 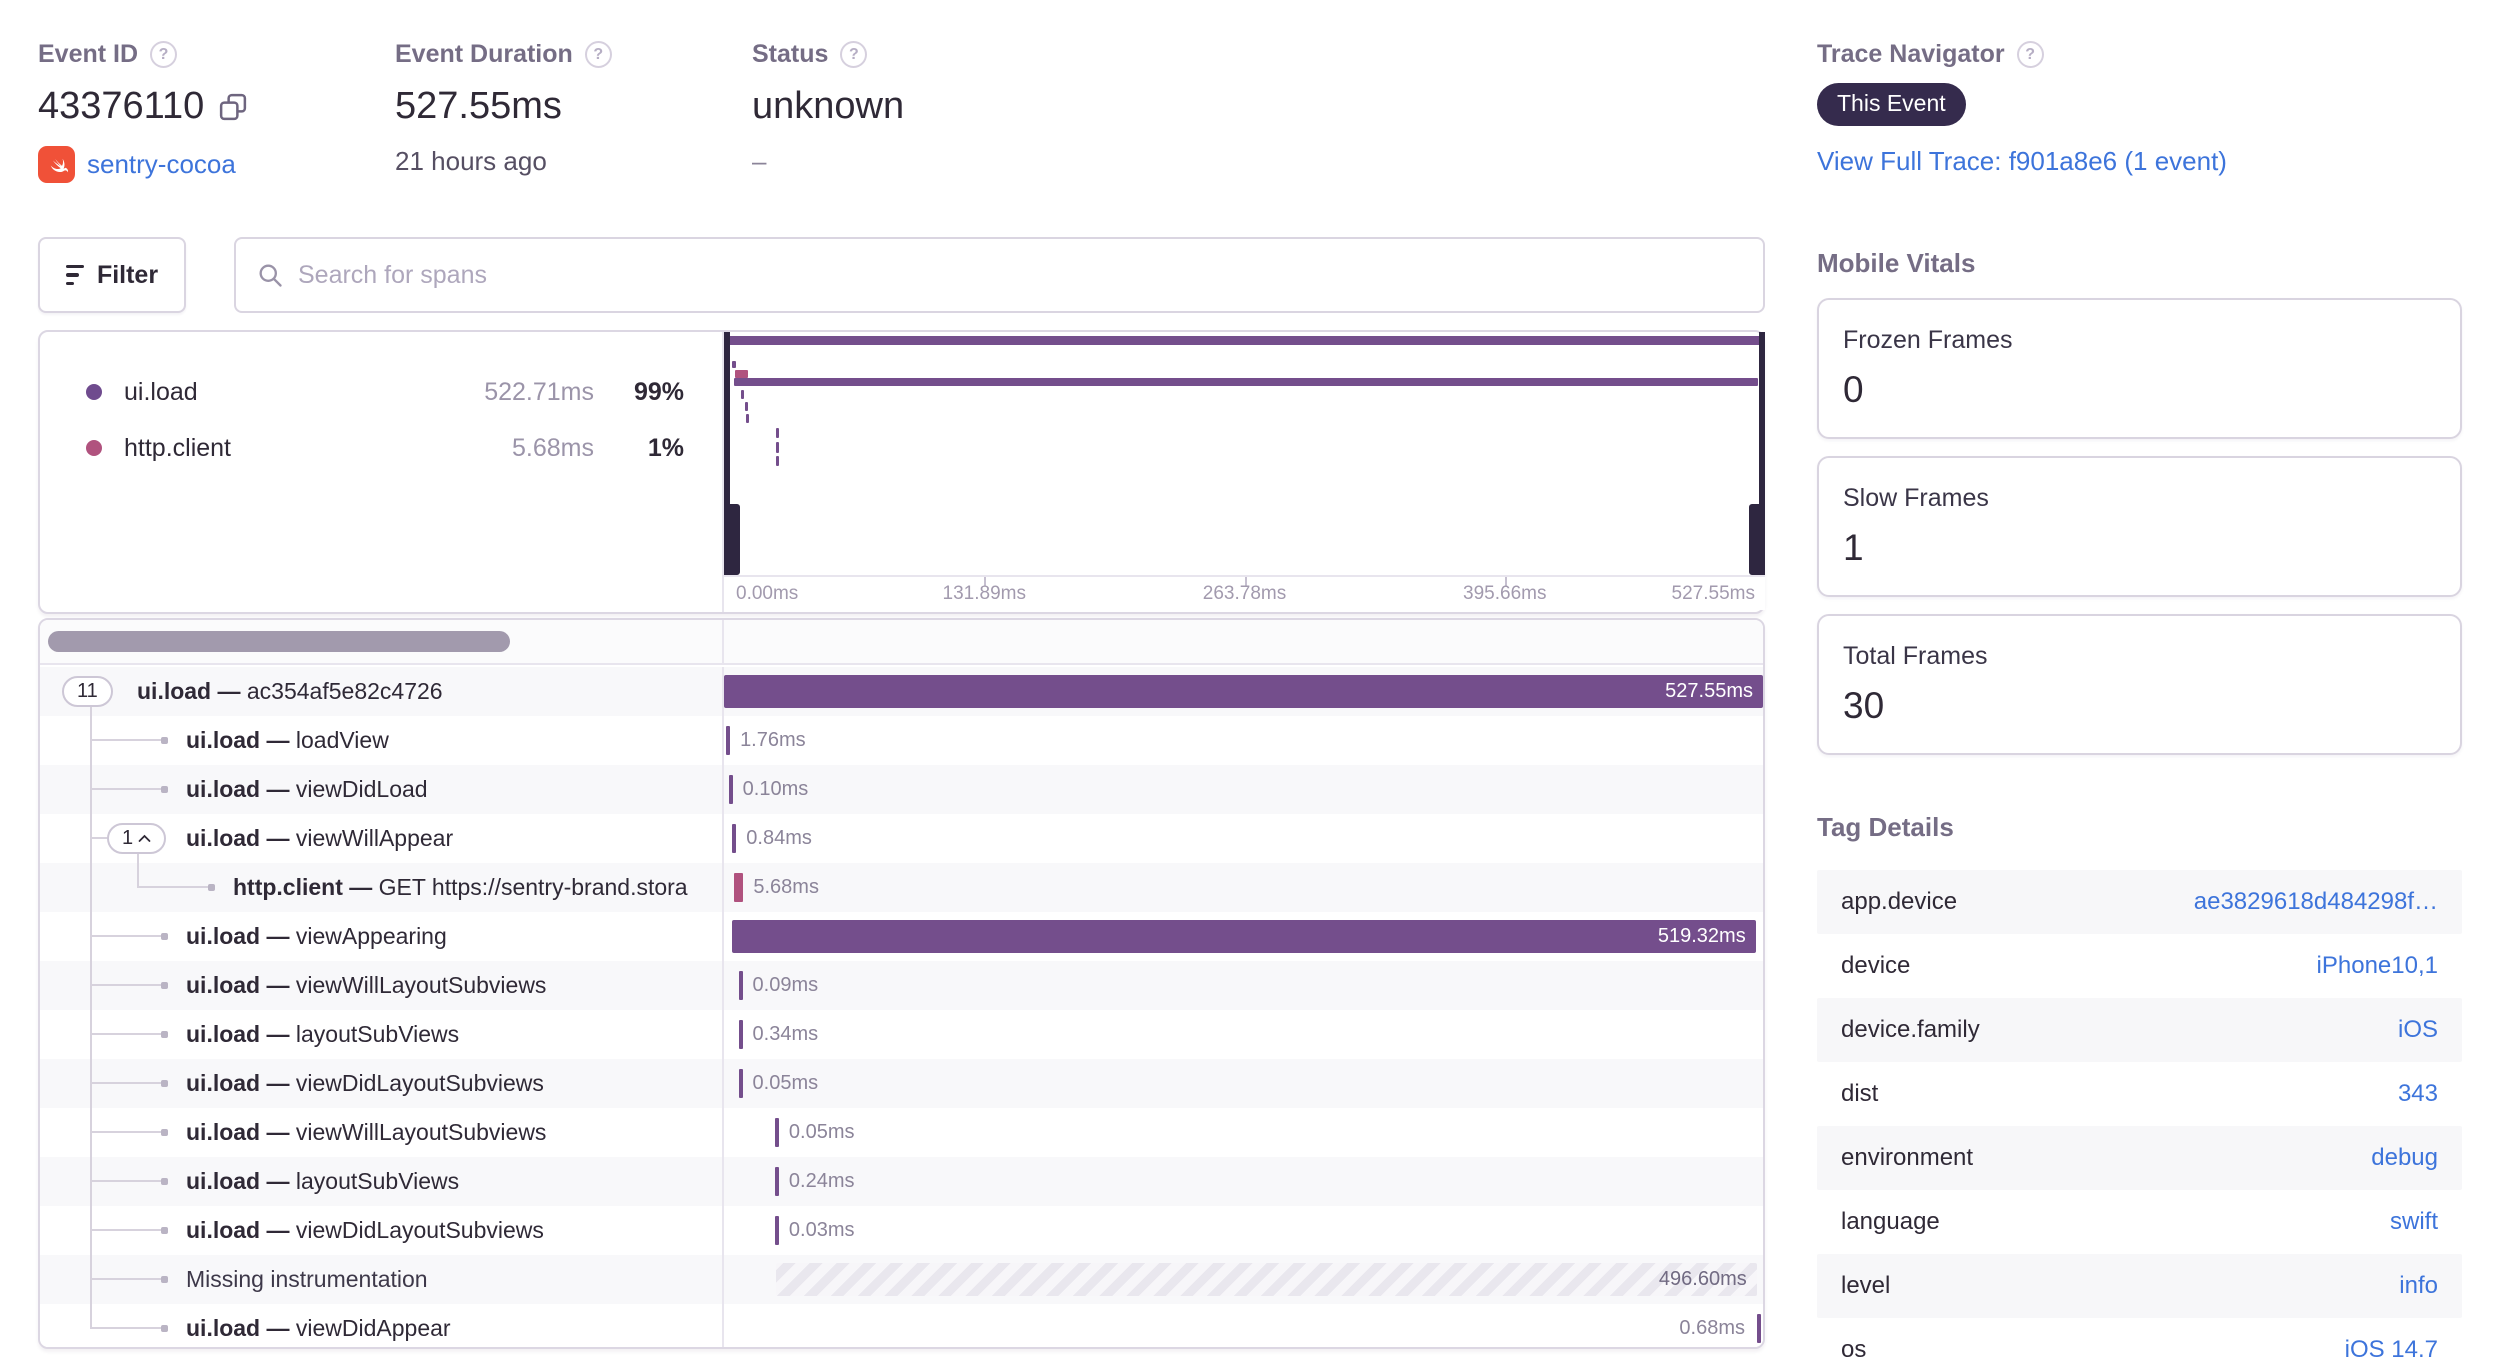 I want to click on missing-instrumentation-bar: 496.60ms, so click(x=1266, y=1279).